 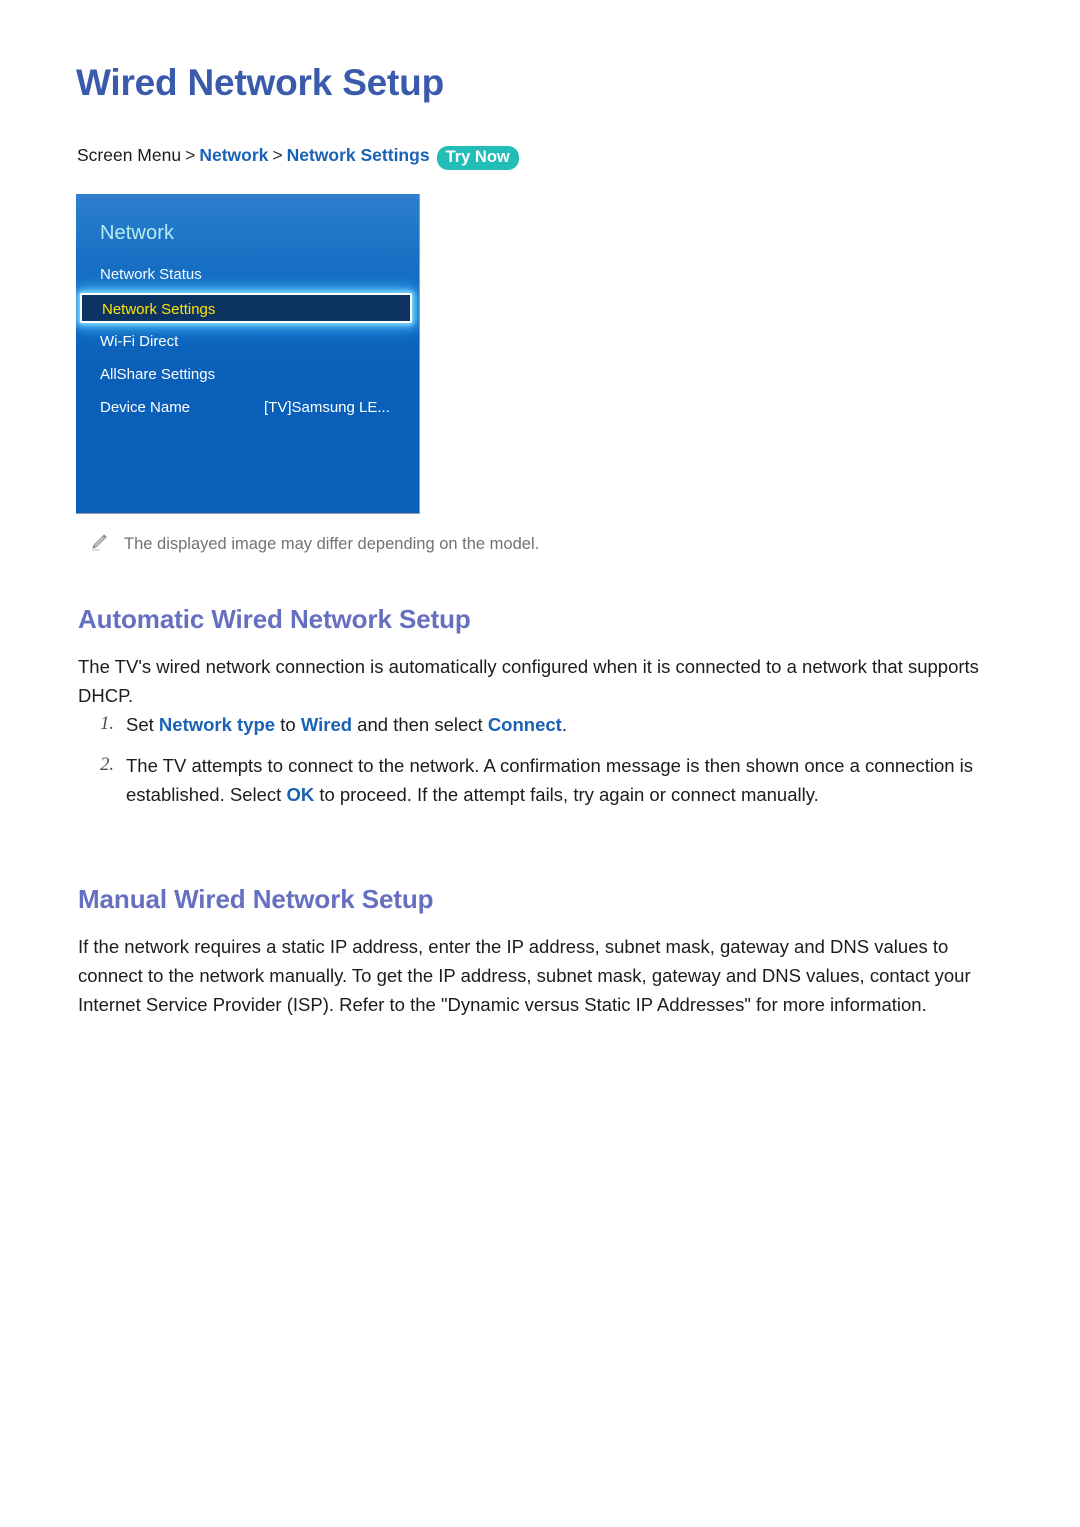 I want to click on tv-menu-item-allshare-settings: AllShare Settings, so click(x=247, y=374).